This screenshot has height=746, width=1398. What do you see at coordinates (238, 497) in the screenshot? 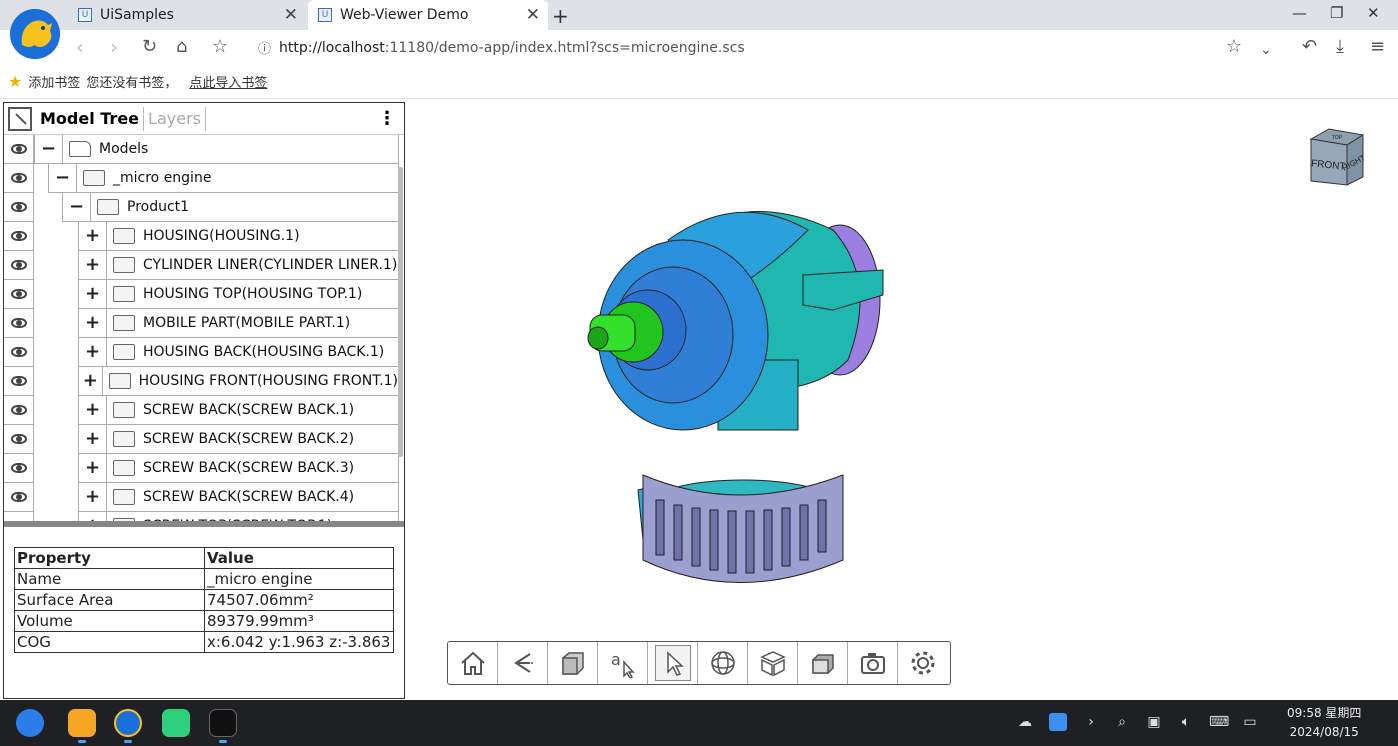
I see `tree-node: + SCREW BACK(SCREW BACK.4)` at bounding box center [238, 497].